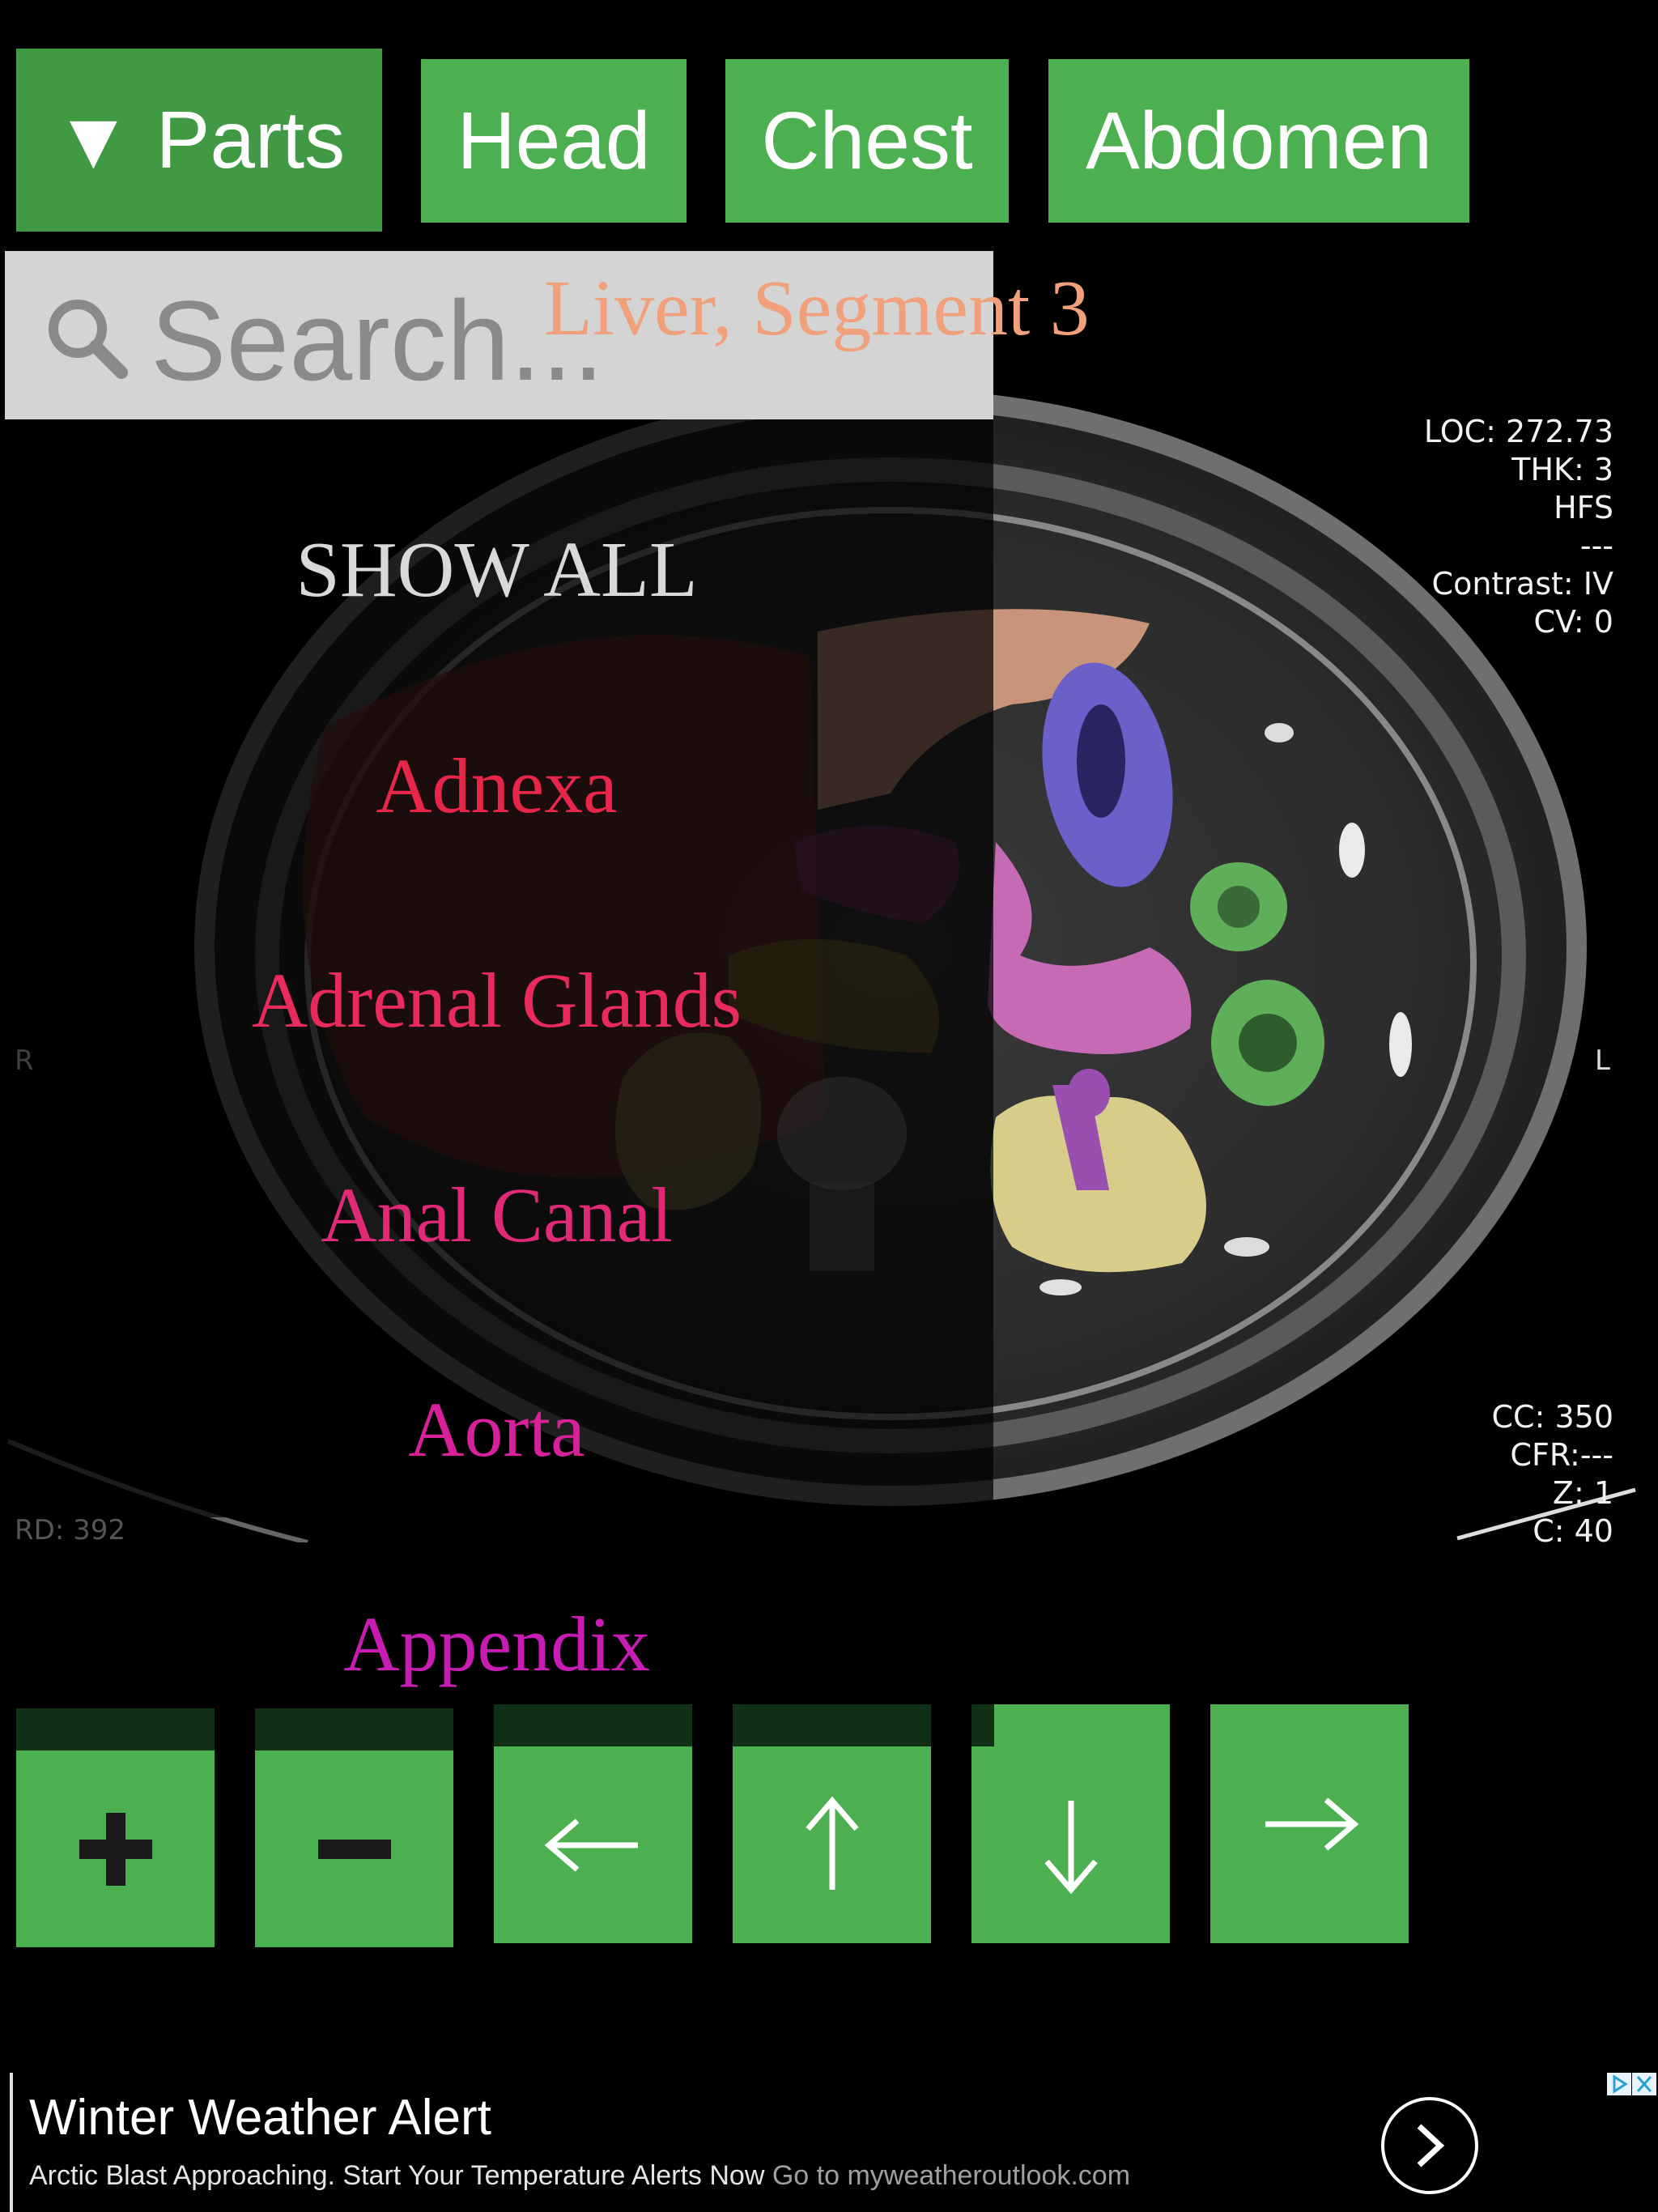 Image resolution: width=1658 pixels, height=2212 pixels. Describe the element at coordinates (1644, 2084) in the screenshot. I see `close-ad-icon` at that location.